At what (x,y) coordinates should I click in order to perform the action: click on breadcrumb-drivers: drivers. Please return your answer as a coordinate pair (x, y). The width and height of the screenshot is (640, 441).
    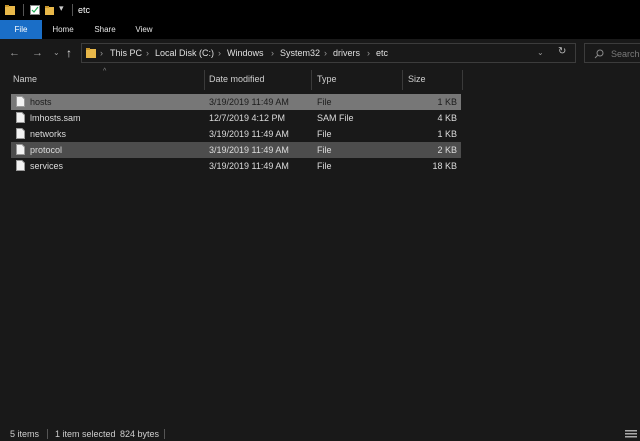
    Looking at the image, I should click on (346, 53).